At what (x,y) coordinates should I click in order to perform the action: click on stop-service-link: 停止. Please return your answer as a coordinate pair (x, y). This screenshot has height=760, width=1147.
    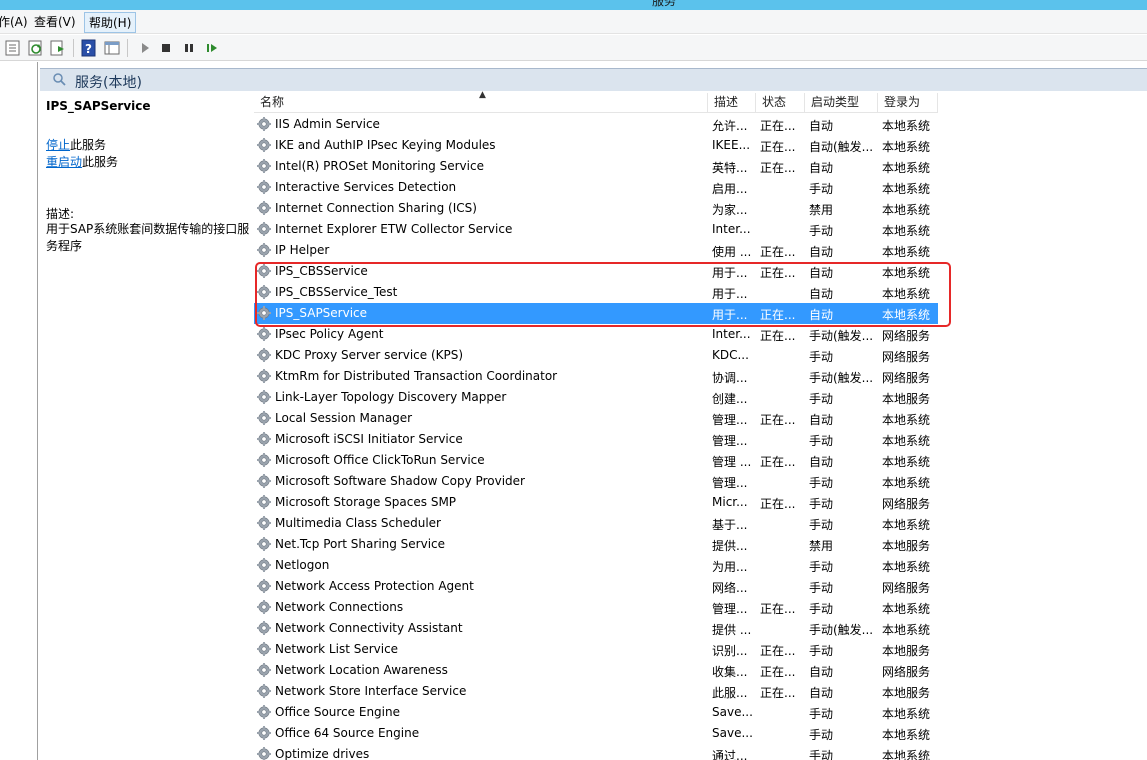
    Looking at the image, I should click on (58, 145).